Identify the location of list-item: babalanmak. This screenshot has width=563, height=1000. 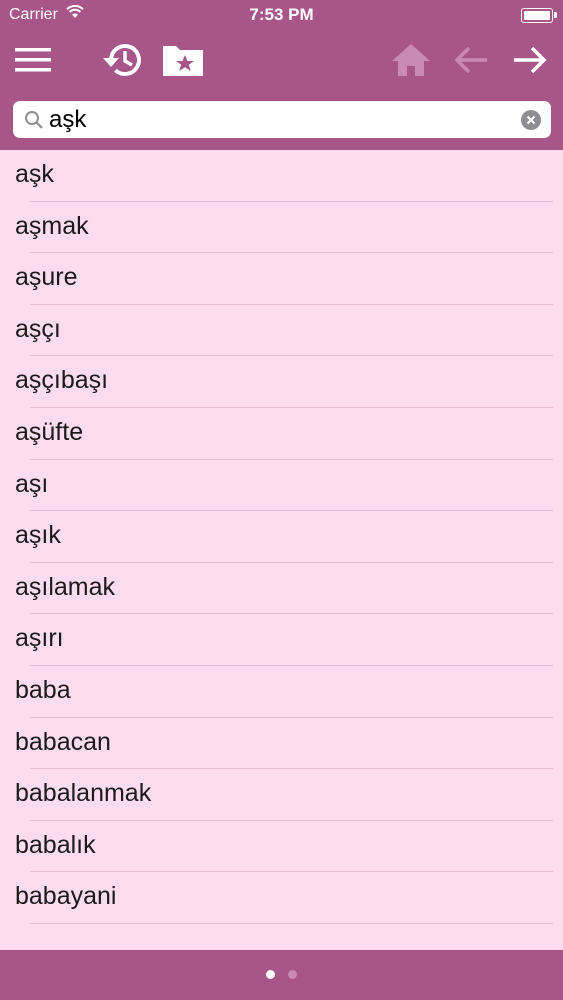
(281, 795).